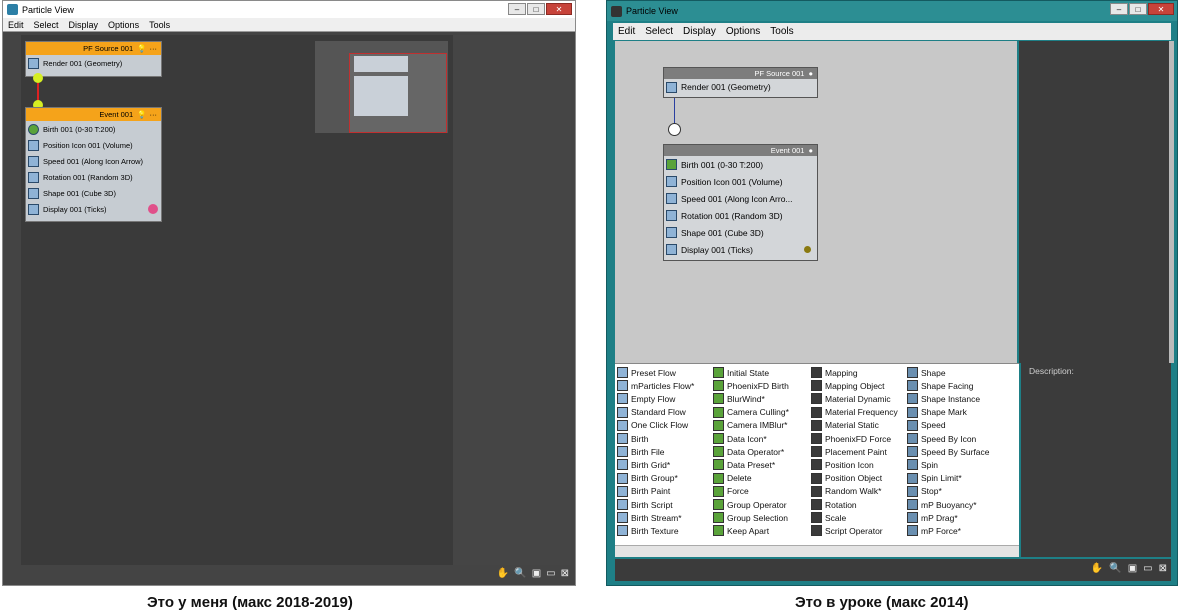 This screenshot has height=615, width=1180. What do you see at coordinates (924, 491) in the screenshot?
I see `depot-item: Stop*` at bounding box center [924, 491].